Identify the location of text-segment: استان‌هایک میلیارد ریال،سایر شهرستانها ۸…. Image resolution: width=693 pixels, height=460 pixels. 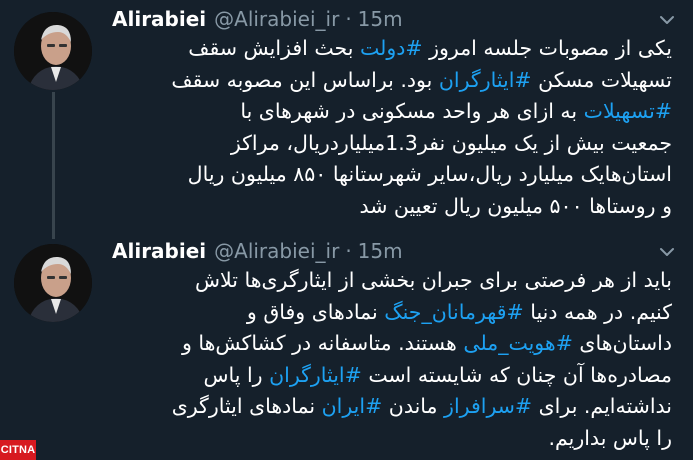
(429, 174).